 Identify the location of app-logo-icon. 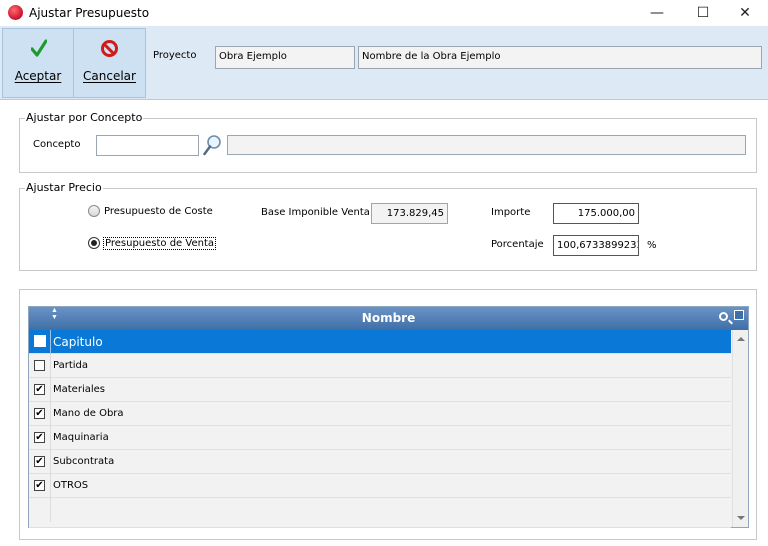
(15, 12).